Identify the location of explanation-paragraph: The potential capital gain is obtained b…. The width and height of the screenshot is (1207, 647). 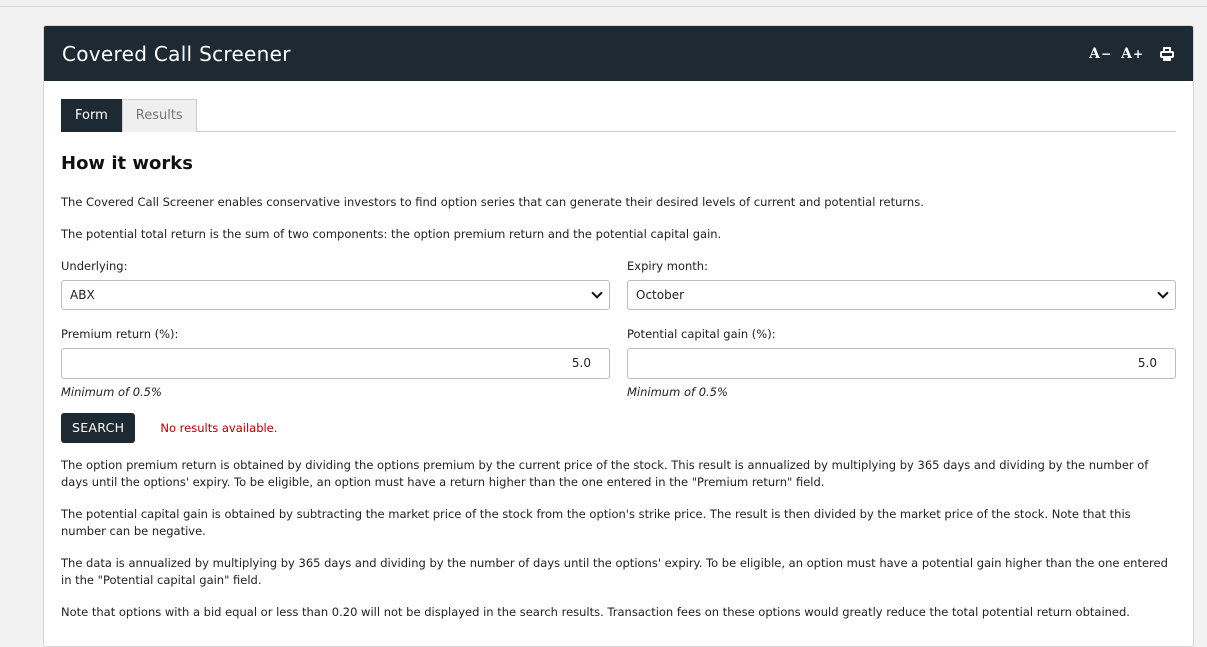
(596, 522).